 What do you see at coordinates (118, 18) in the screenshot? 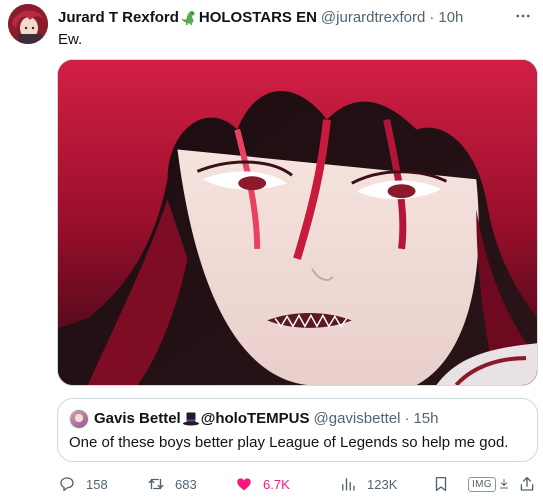
I see `author-display-name: Jurard T Rexford` at bounding box center [118, 18].